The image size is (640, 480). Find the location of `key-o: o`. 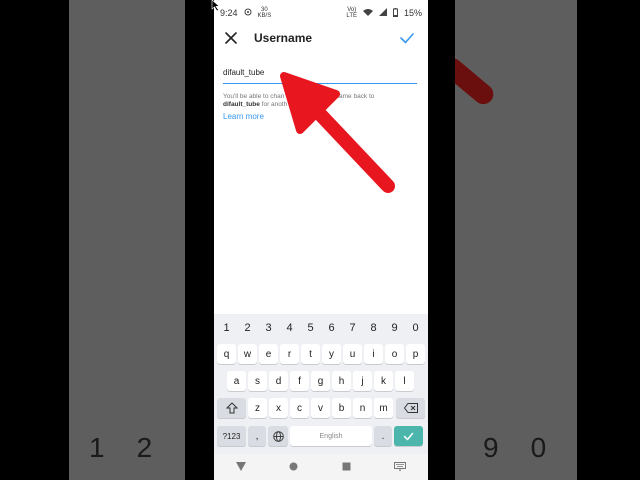

key-o: o is located at coordinates (394, 354).